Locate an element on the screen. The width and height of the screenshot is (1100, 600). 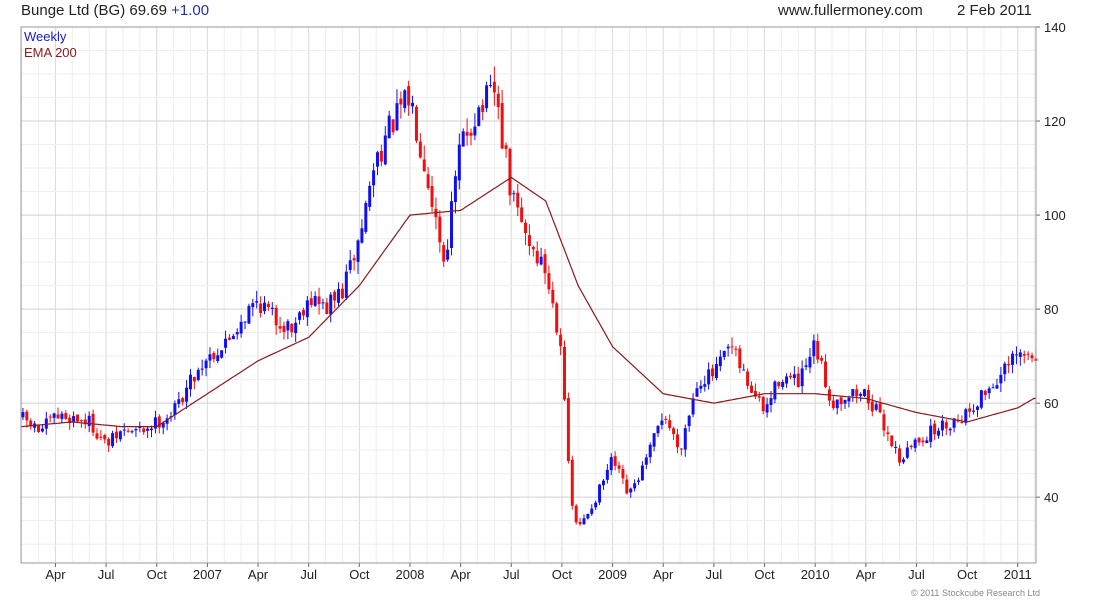
chart-title: Bunge Ltd (BG) 69.69 +1.00 is located at coordinates (115, 10).